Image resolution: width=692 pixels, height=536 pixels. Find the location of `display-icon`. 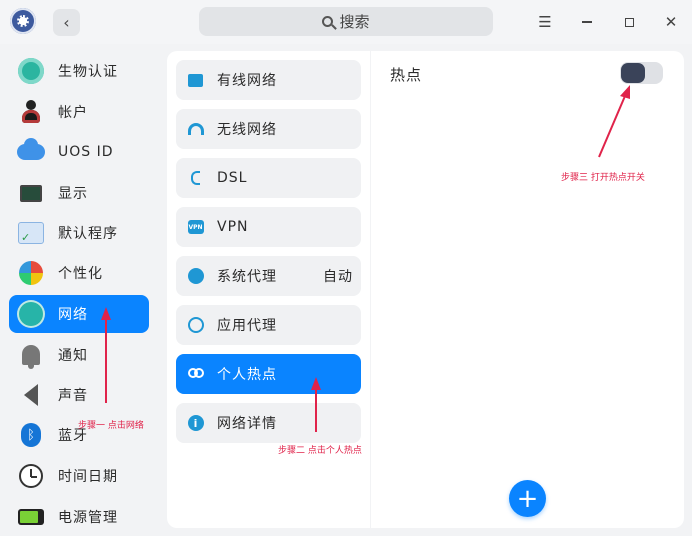

display-icon is located at coordinates (31, 193).